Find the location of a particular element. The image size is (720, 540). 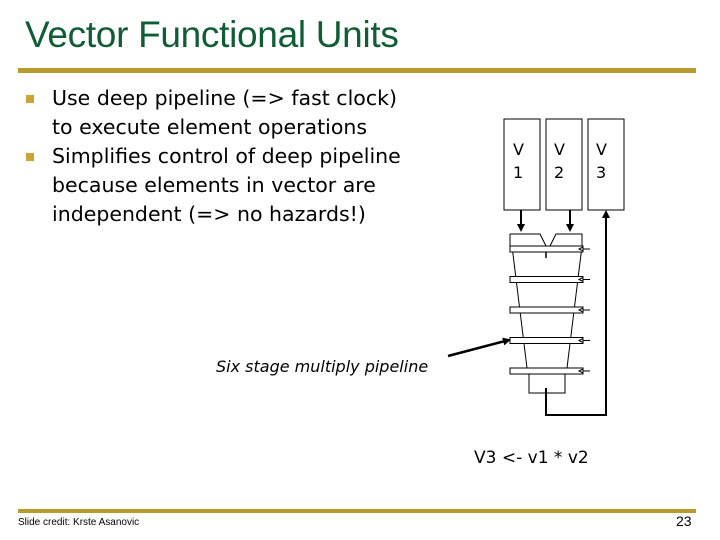

register-v2-number: 2 is located at coordinates (559, 172).